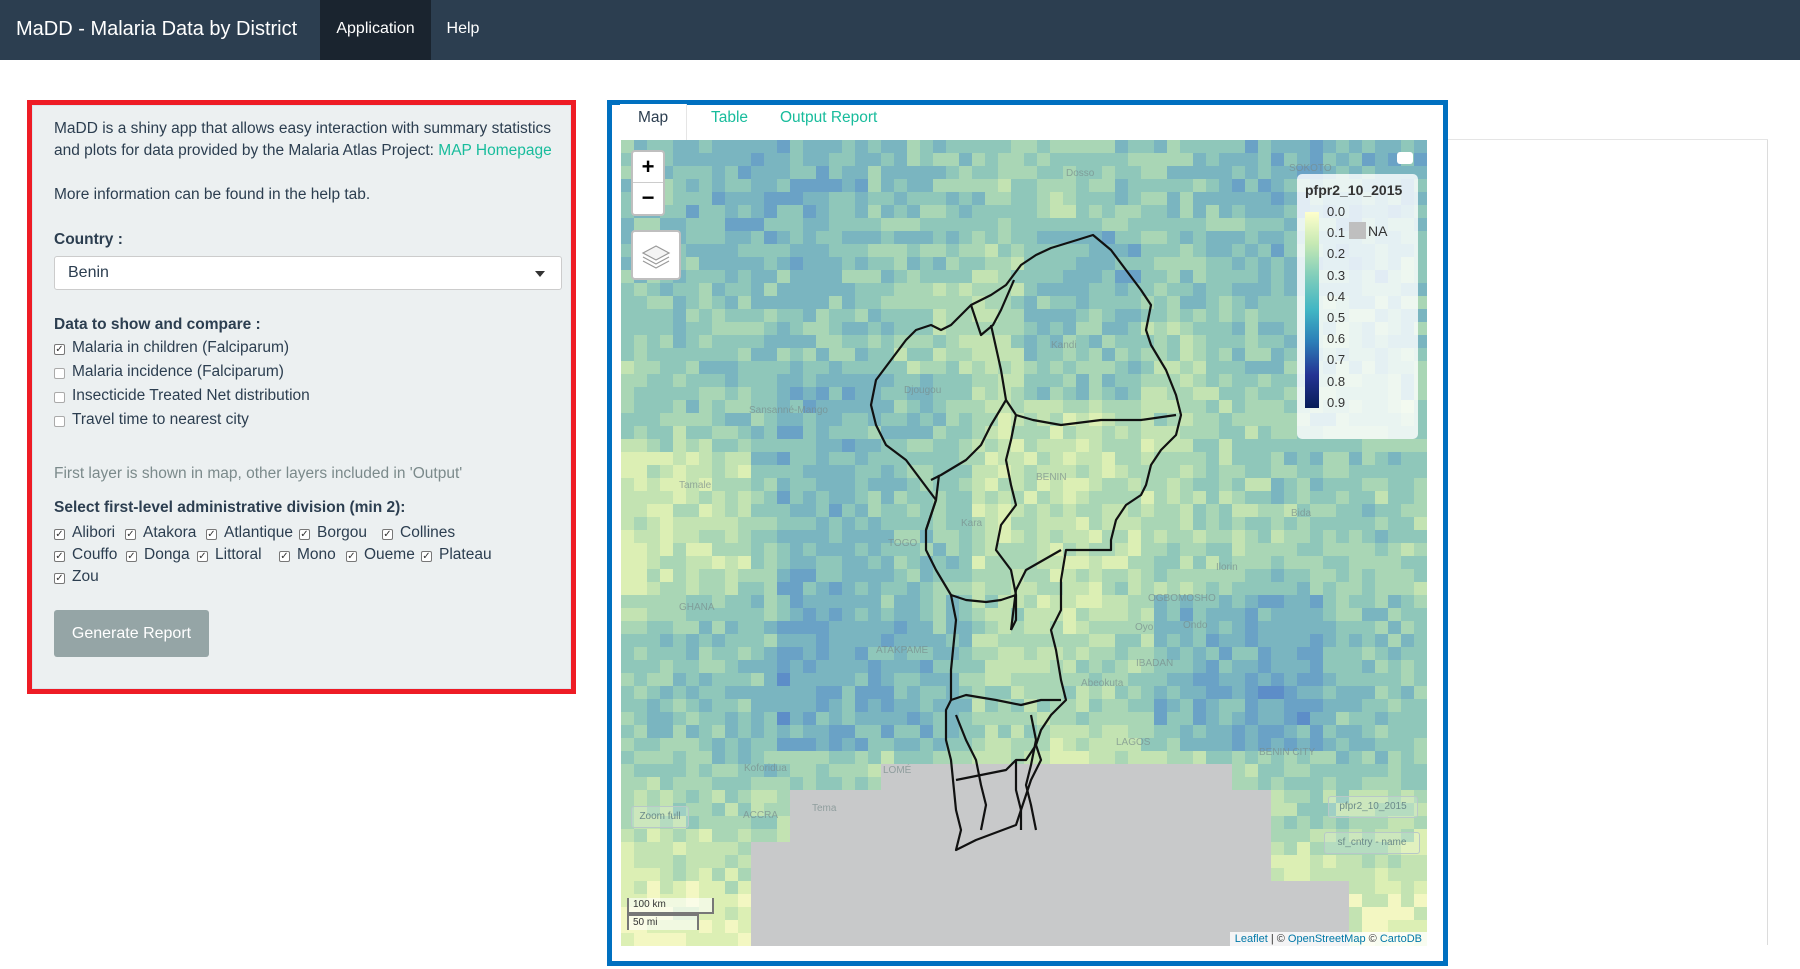 This screenshot has width=1800, height=969. I want to click on layer-button-country: sf_cntry - name, so click(1372, 843).